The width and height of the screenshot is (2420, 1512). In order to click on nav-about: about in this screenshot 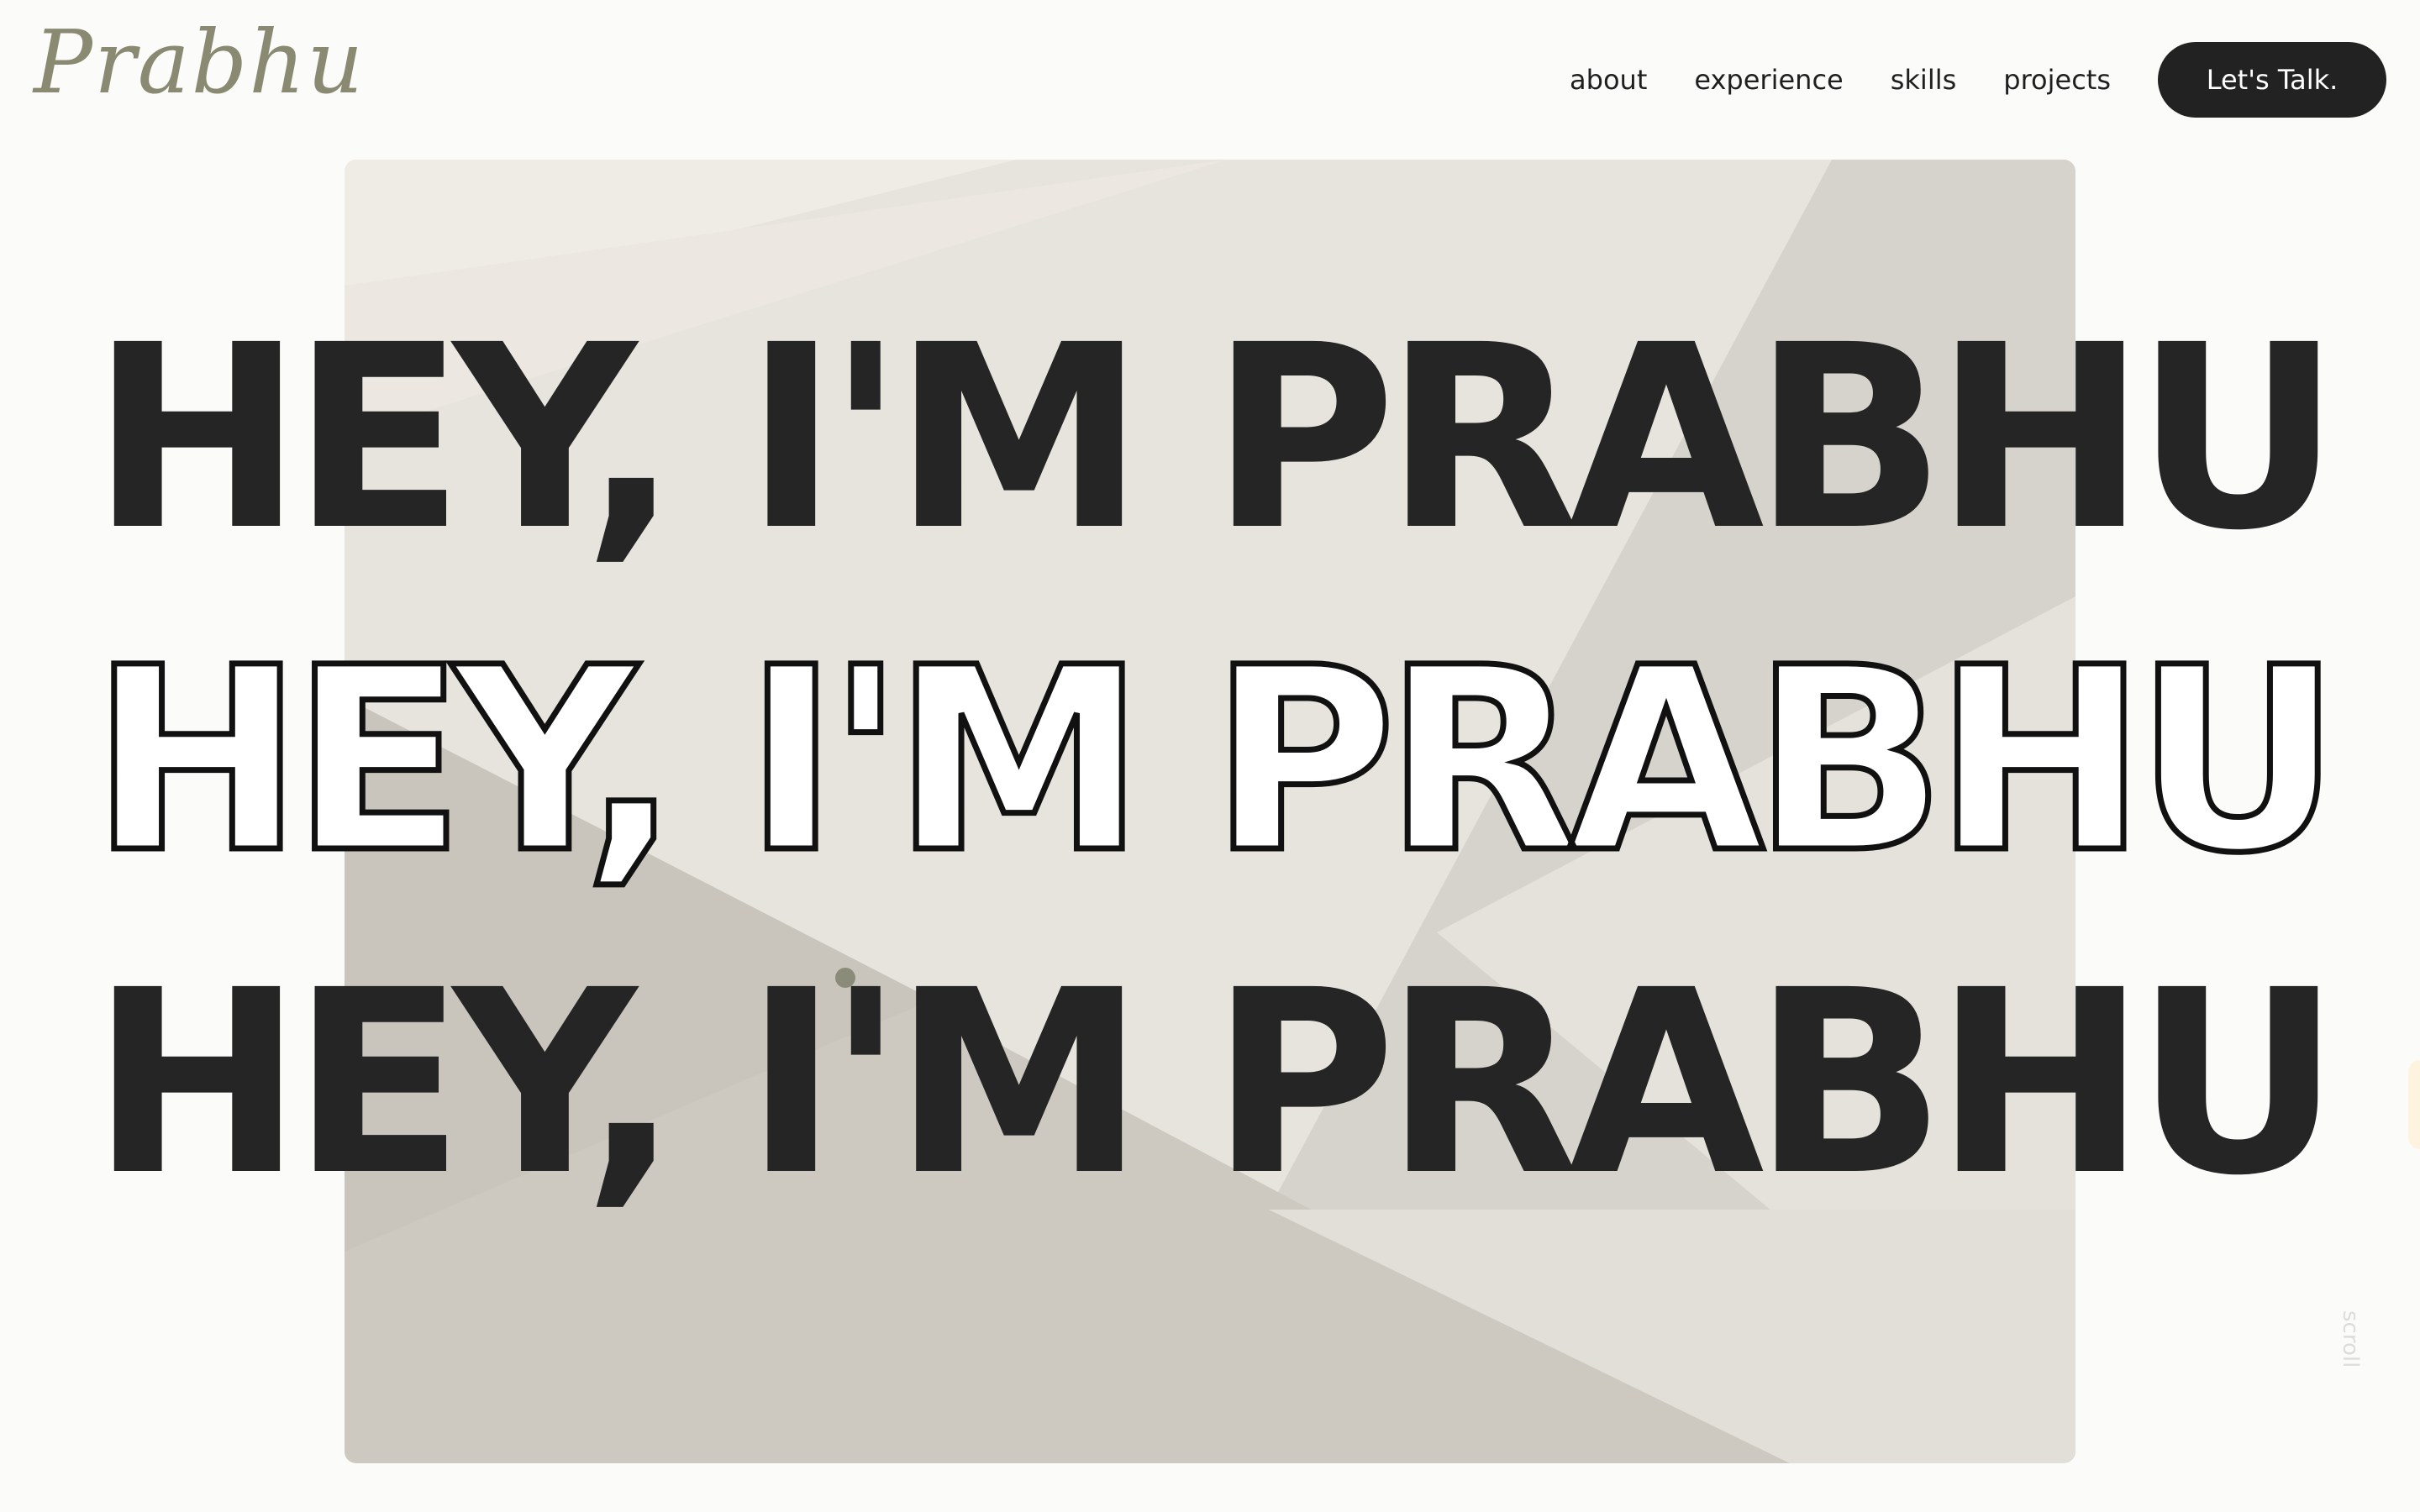, I will do `click(1608, 80)`.